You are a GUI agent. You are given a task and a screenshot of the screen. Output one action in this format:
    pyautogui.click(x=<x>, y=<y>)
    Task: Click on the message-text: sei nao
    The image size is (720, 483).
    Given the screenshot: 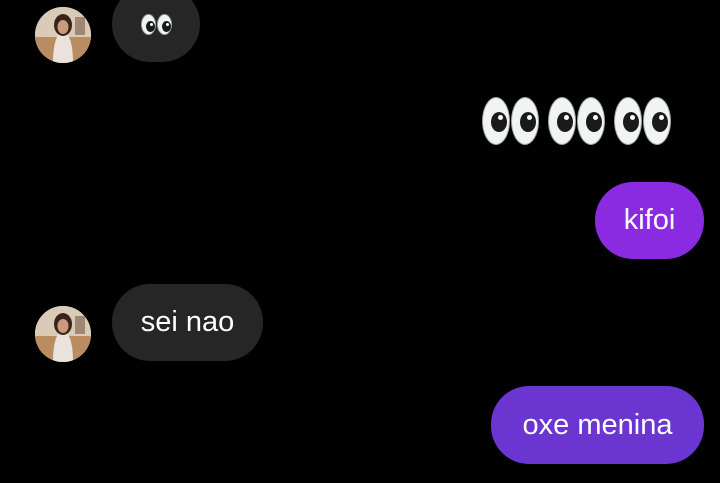 What is the action you would take?
    pyautogui.click(x=187, y=322)
    